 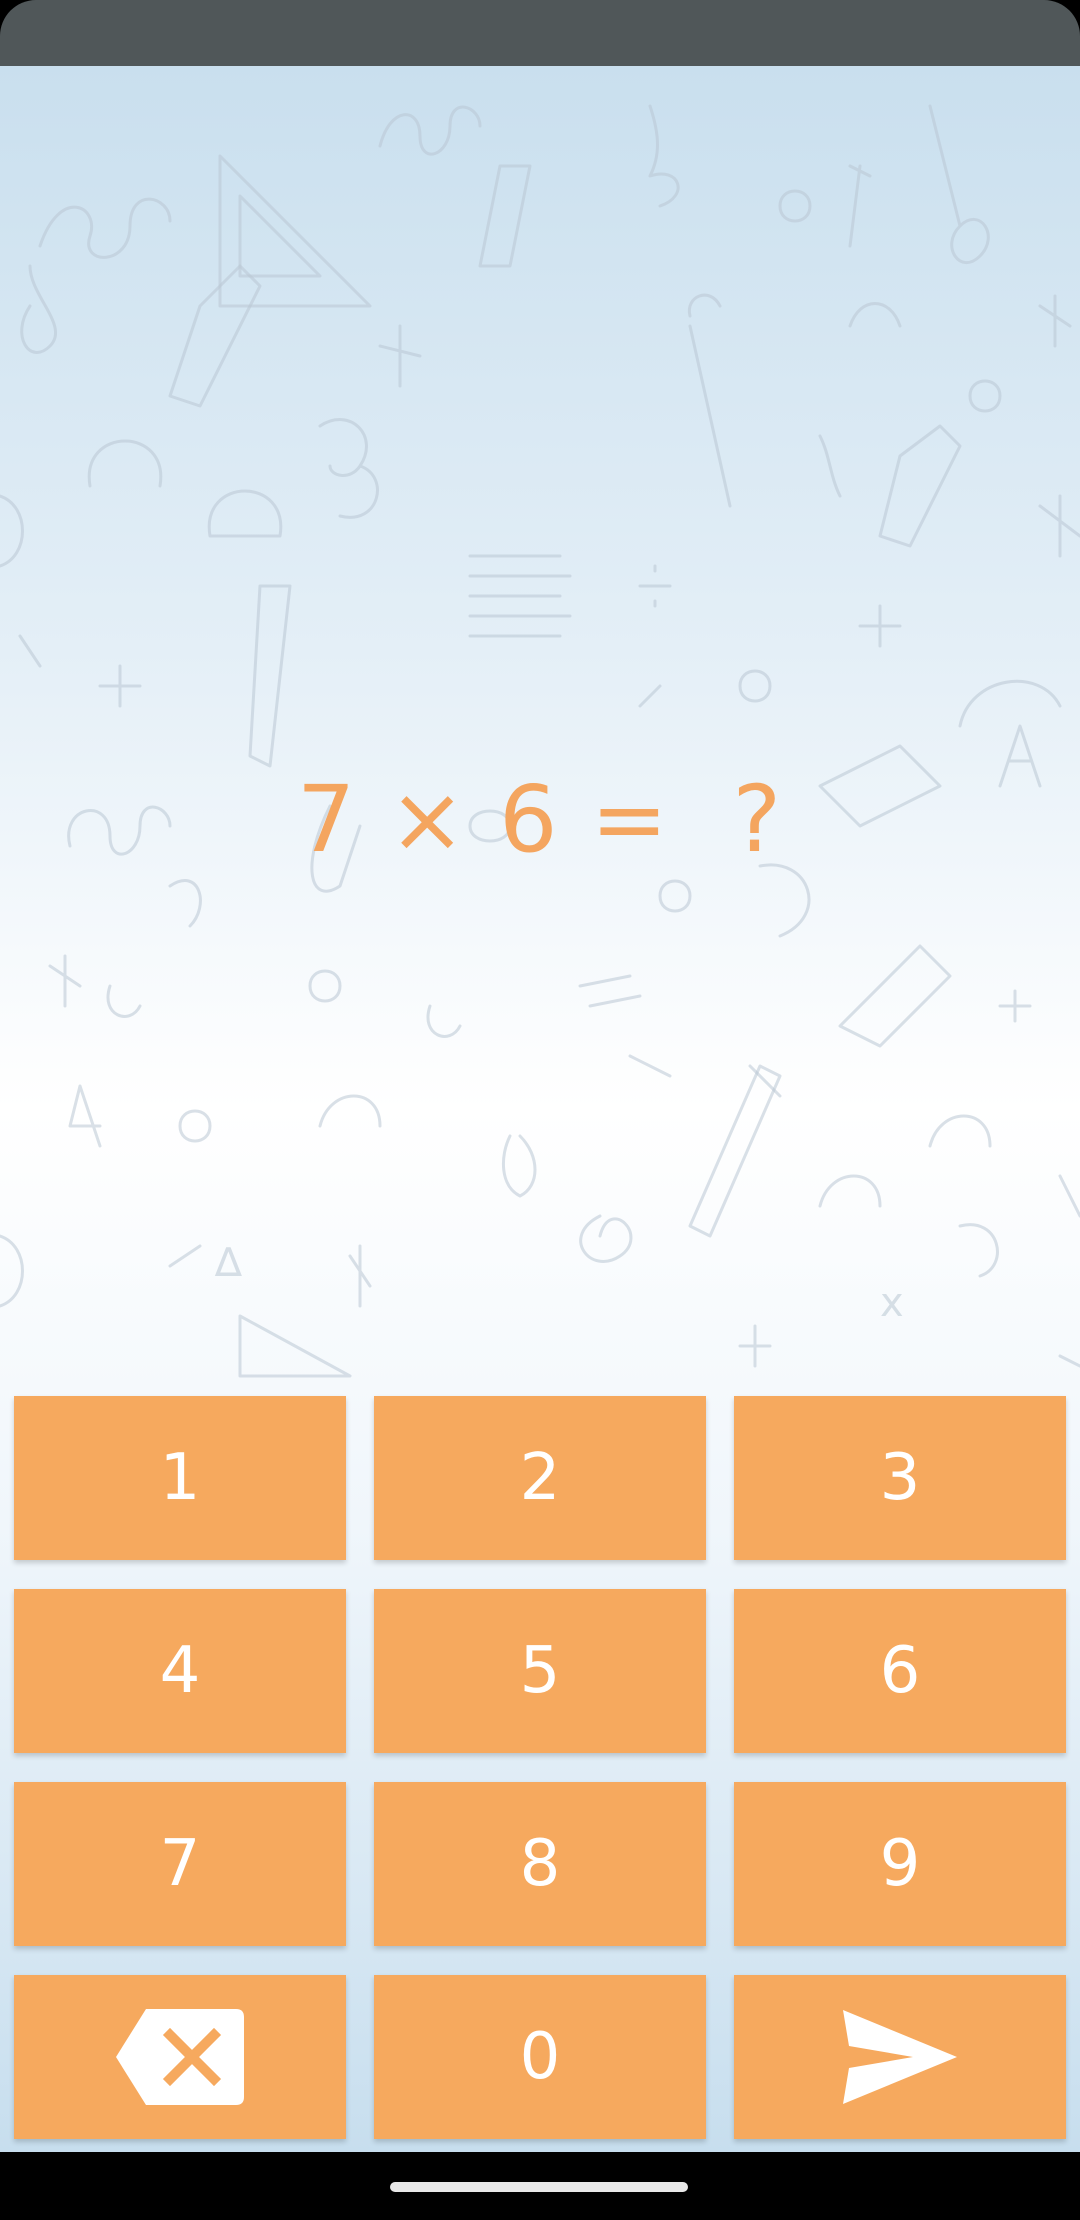 What do you see at coordinates (428, 819) in the screenshot?
I see `operator-multiply: ×` at bounding box center [428, 819].